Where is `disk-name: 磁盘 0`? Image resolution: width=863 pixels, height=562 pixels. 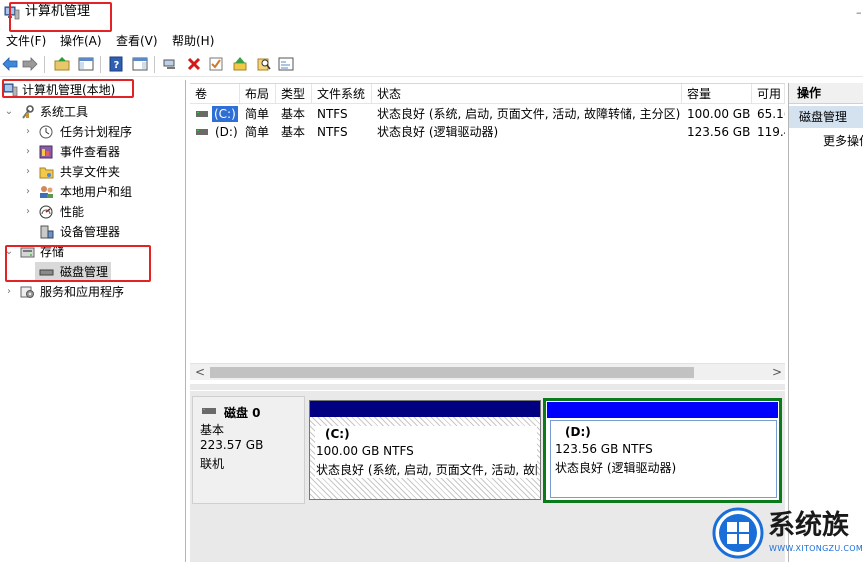
disk-name: 磁盘 0 is located at coordinates (242, 413).